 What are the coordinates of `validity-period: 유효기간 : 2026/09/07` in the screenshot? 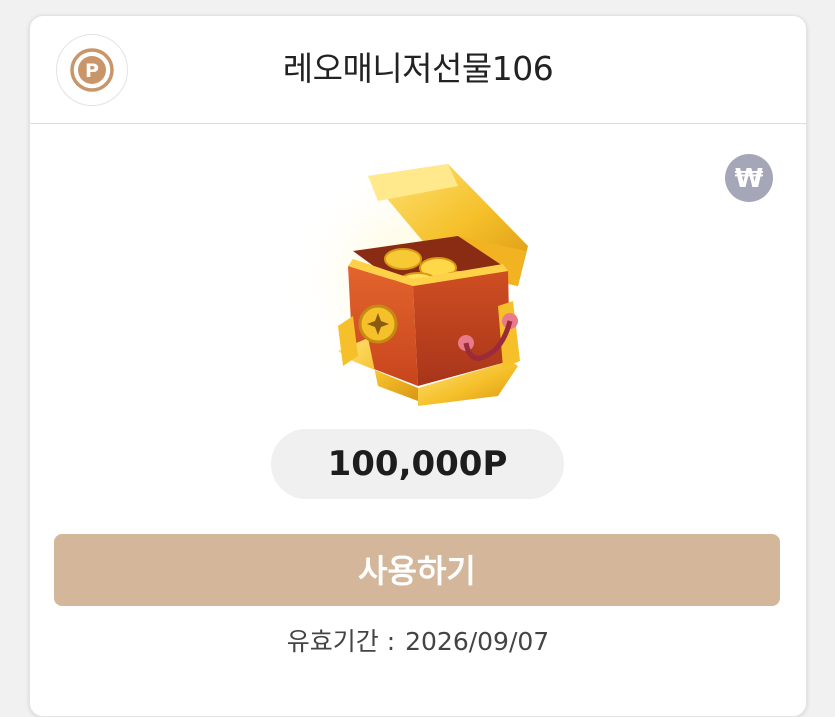 It's located at (418, 642).